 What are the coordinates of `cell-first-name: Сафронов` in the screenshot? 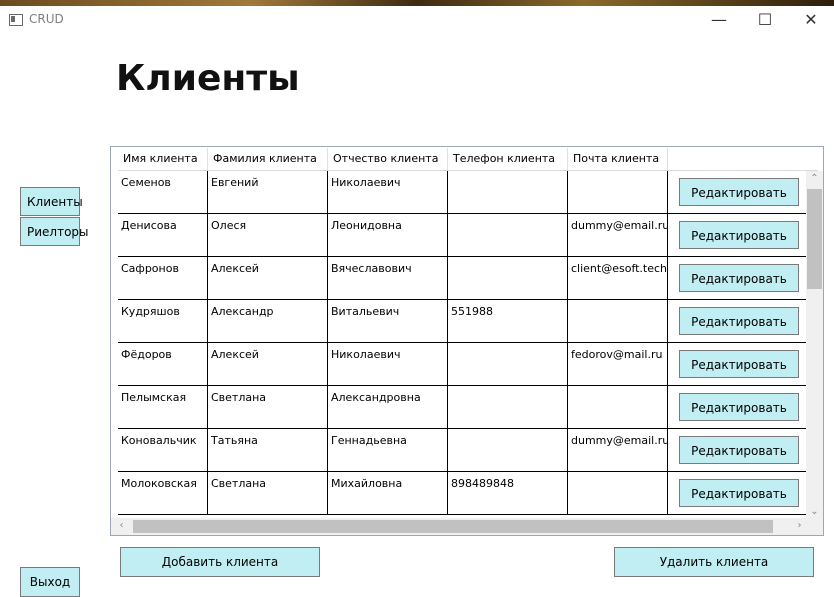 It's located at (163, 278).